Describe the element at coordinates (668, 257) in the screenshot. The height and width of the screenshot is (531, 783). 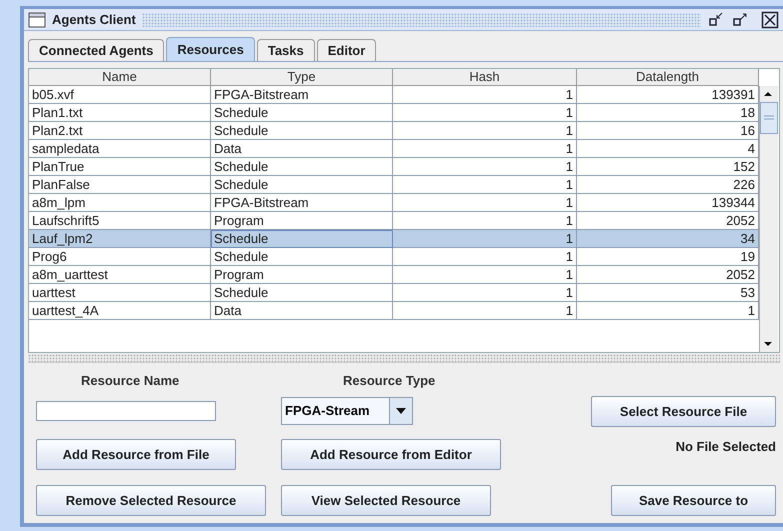
I see `table-cell: 19` at that location.